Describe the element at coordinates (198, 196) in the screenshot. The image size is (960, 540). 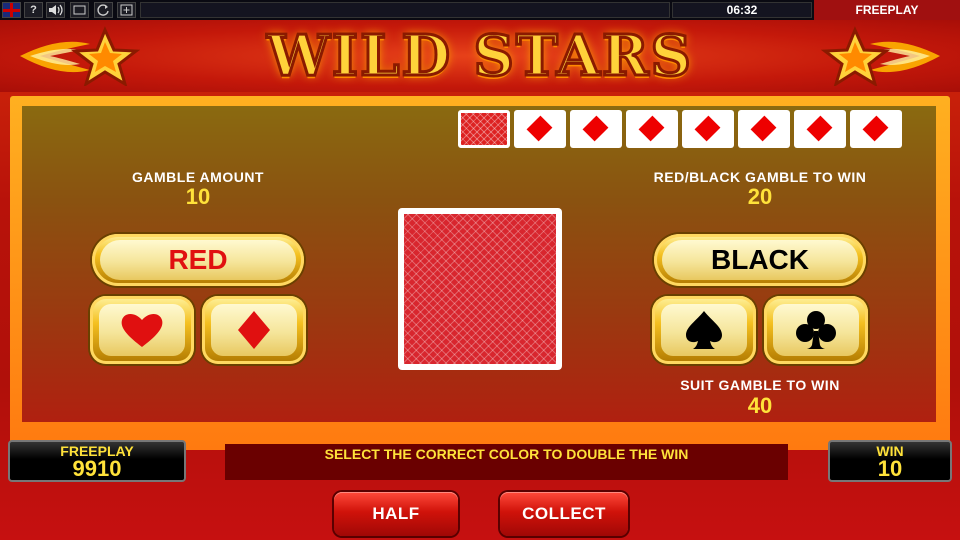
I see `gamble-amount-value: 10` at that location.